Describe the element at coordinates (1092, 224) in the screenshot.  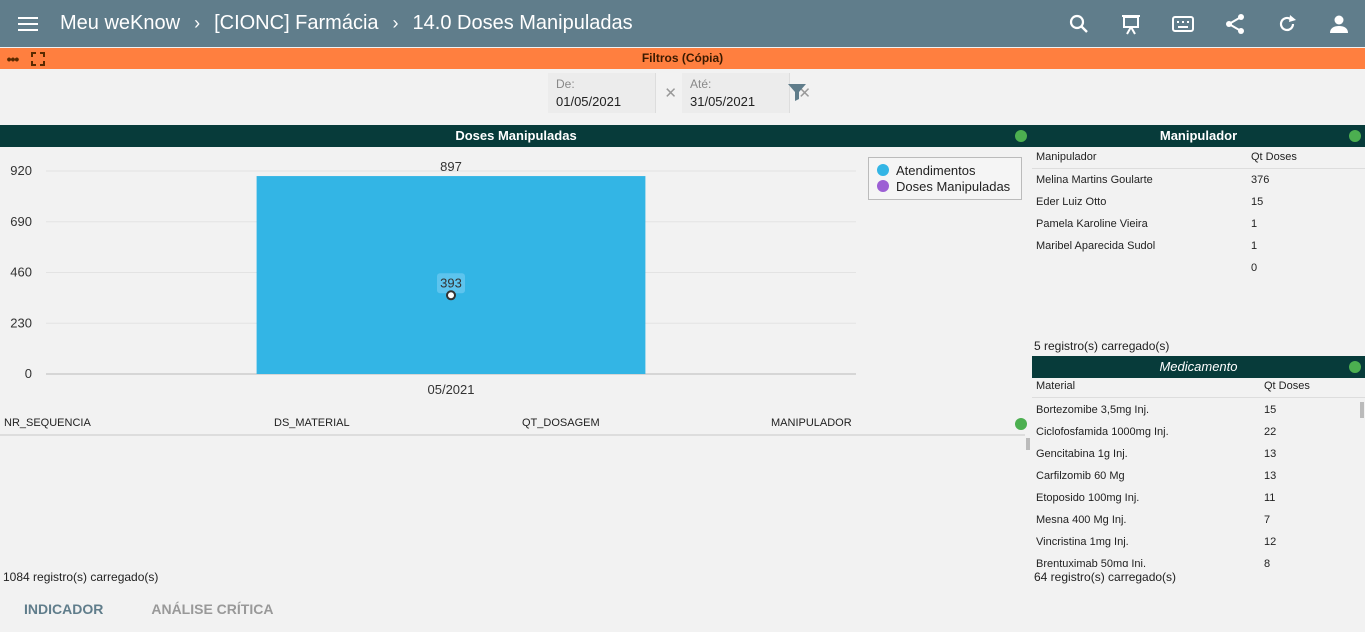
I see `cell-name: Pamela Karoline Vieira` at that location.